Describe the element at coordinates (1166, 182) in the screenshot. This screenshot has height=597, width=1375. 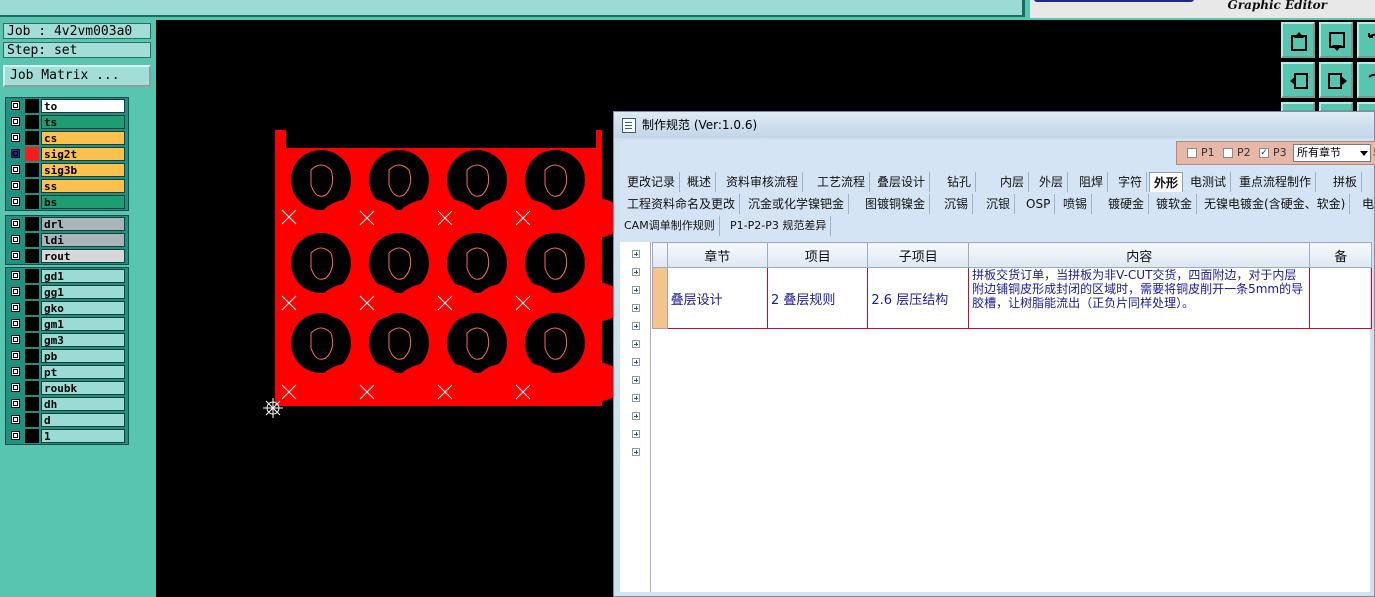
I see `tab-tabs_row1-10: 外形` at that location.